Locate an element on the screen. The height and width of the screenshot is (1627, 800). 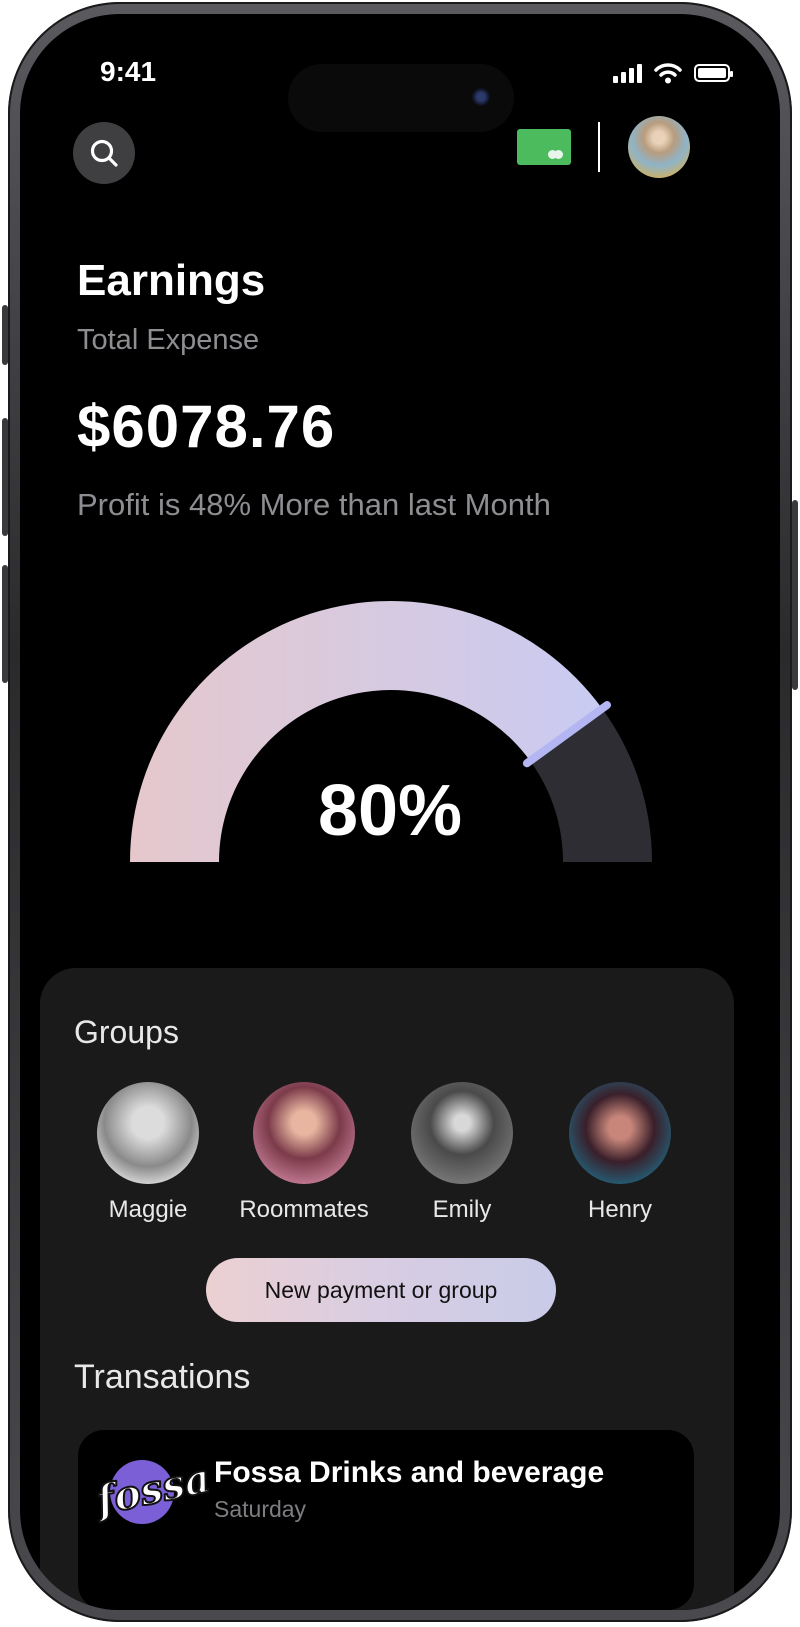
side-button-power is located at coordinates (795, 595).